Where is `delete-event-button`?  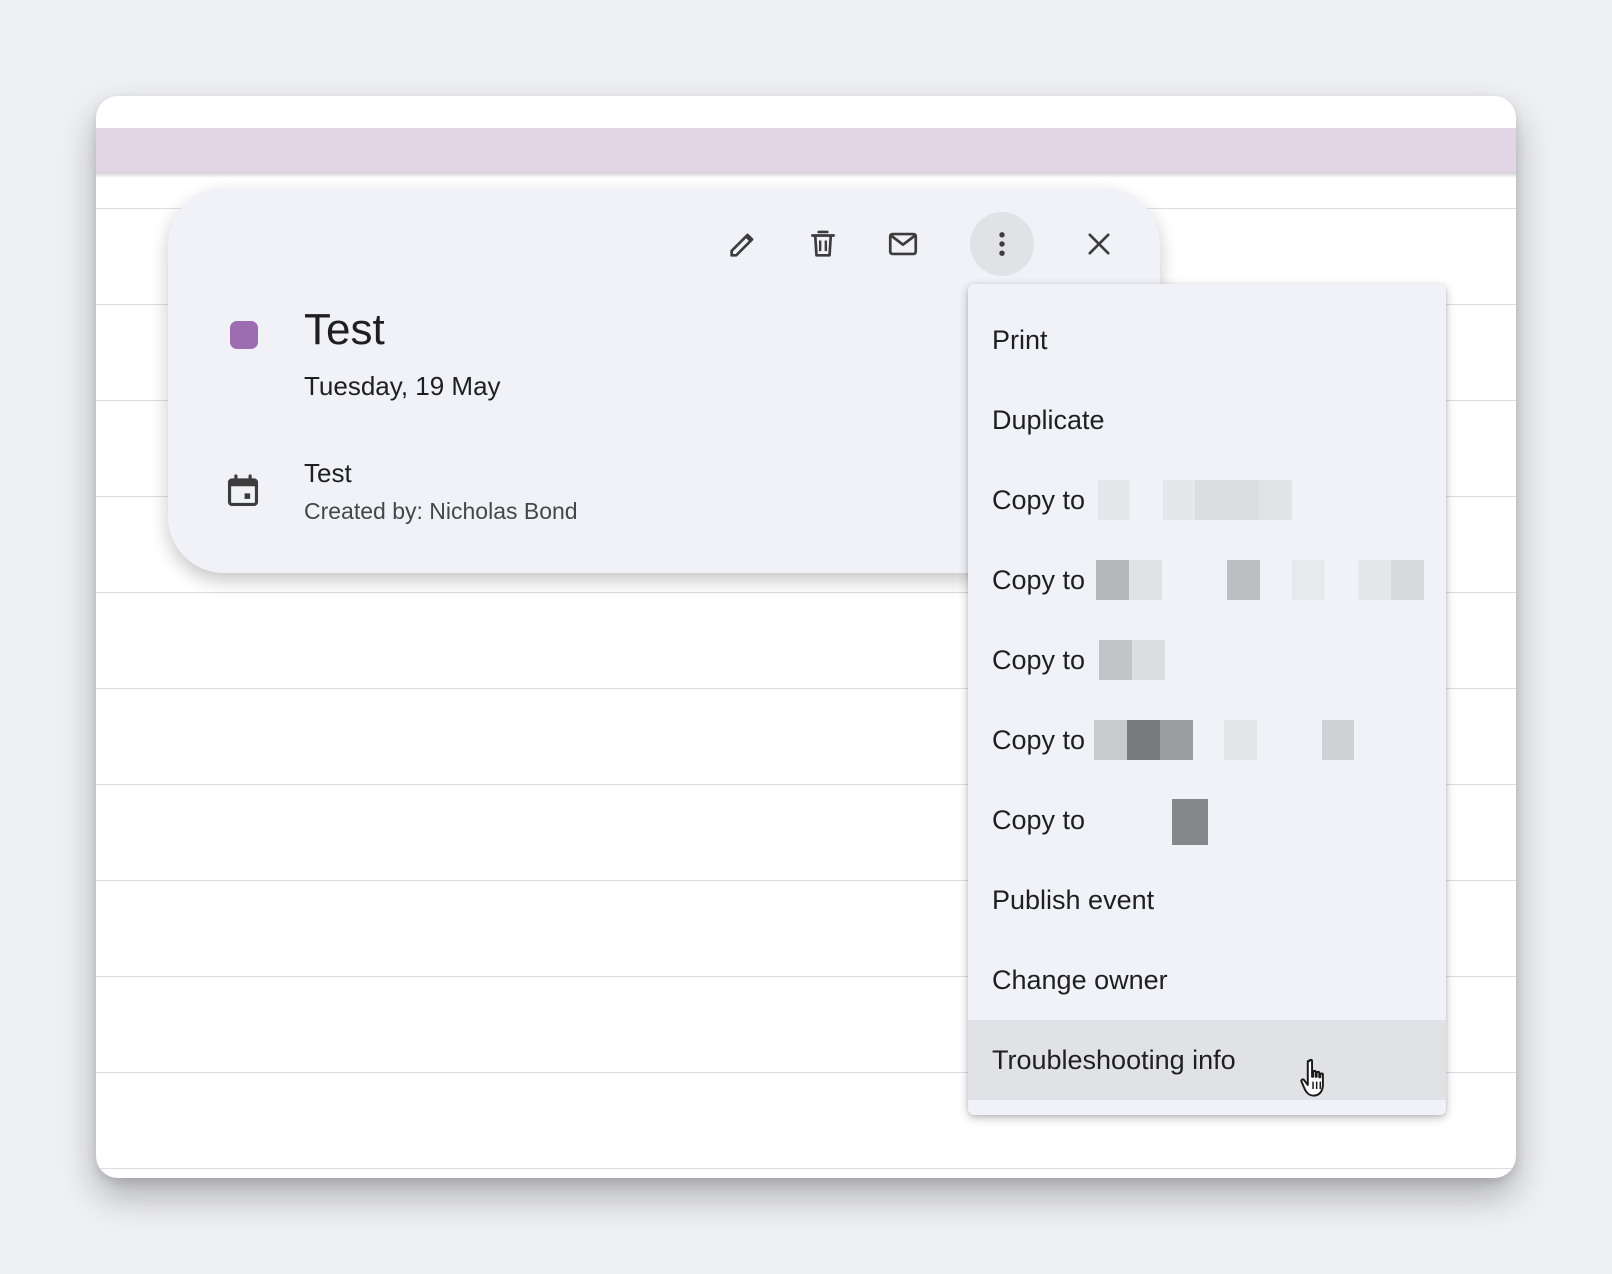
delete-event-button is located at coordinates (823, 244).